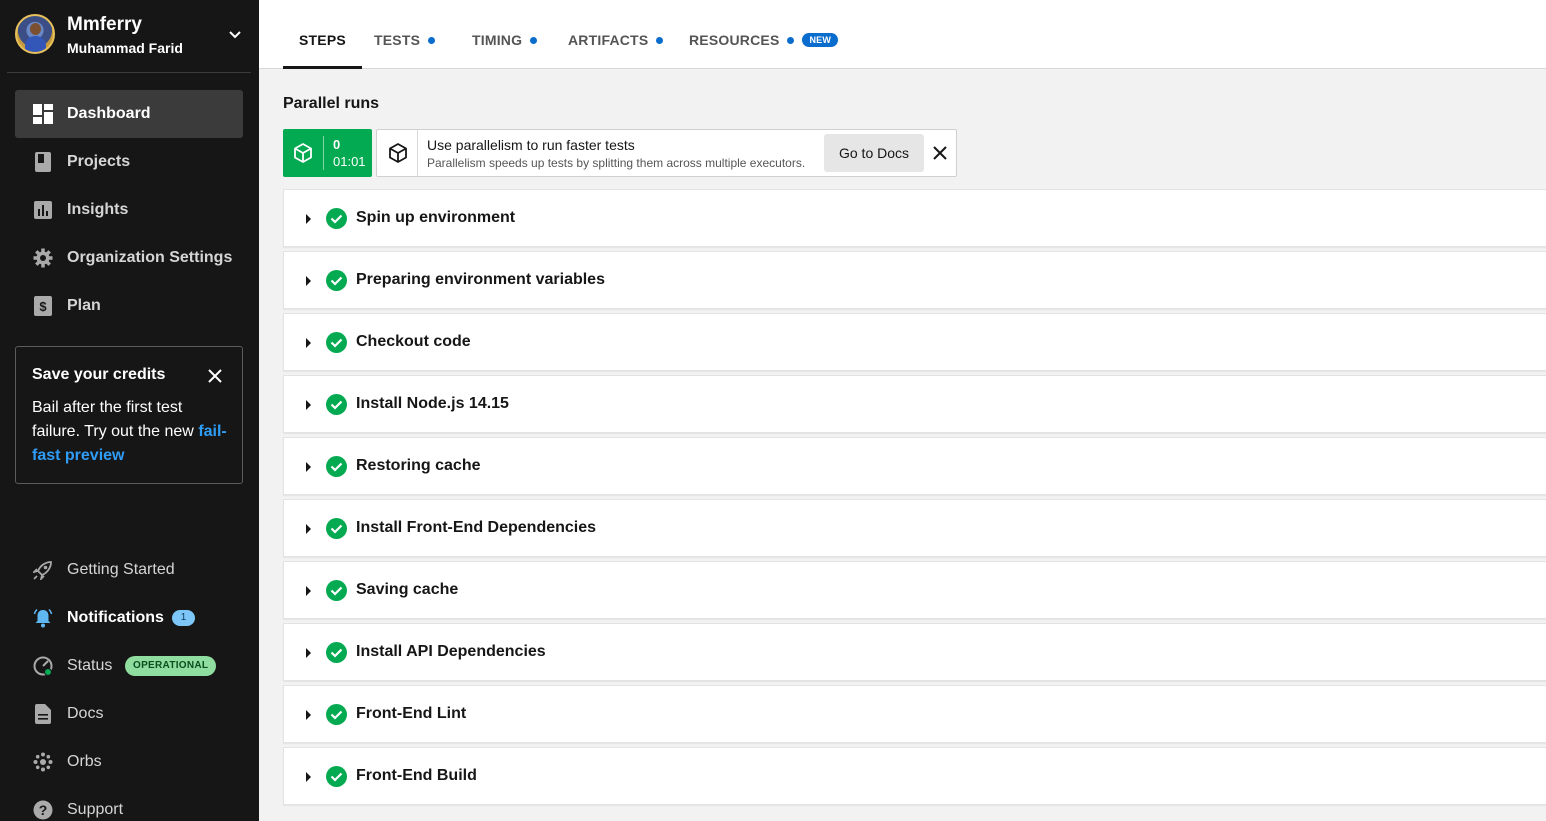  Describe the element at coordinates (84, 305) in the screenshot. I see `sidebar-item-label: Plan` at that location.